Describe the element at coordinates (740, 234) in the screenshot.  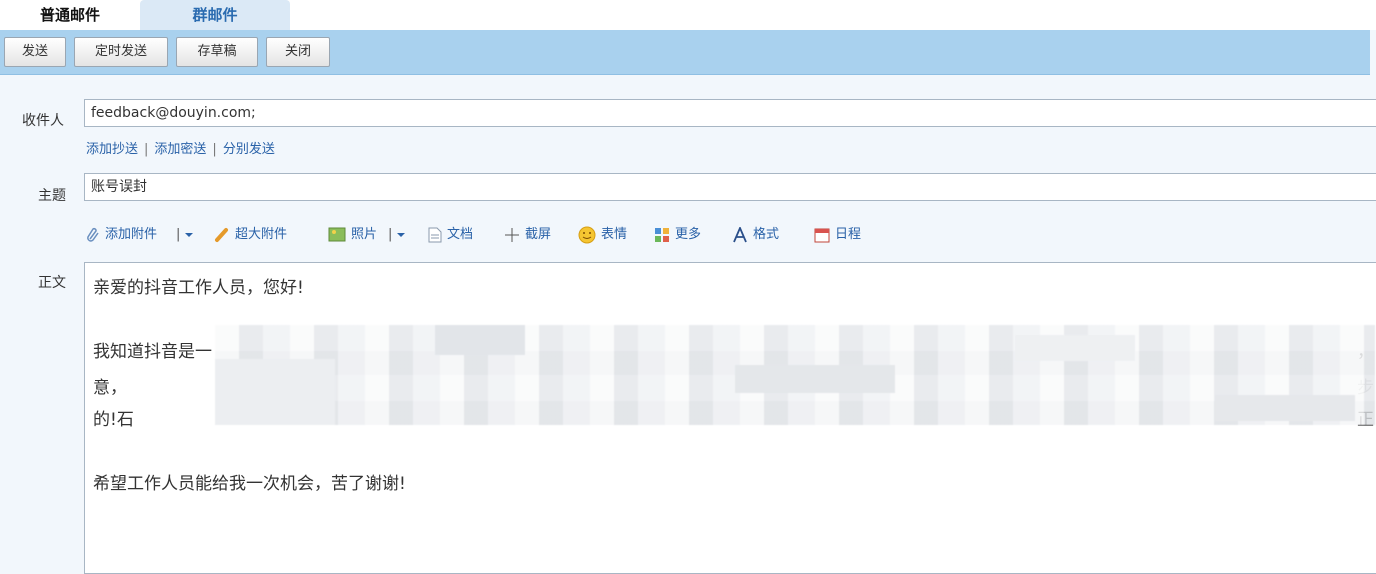
I see `text-format-icon` at that location.